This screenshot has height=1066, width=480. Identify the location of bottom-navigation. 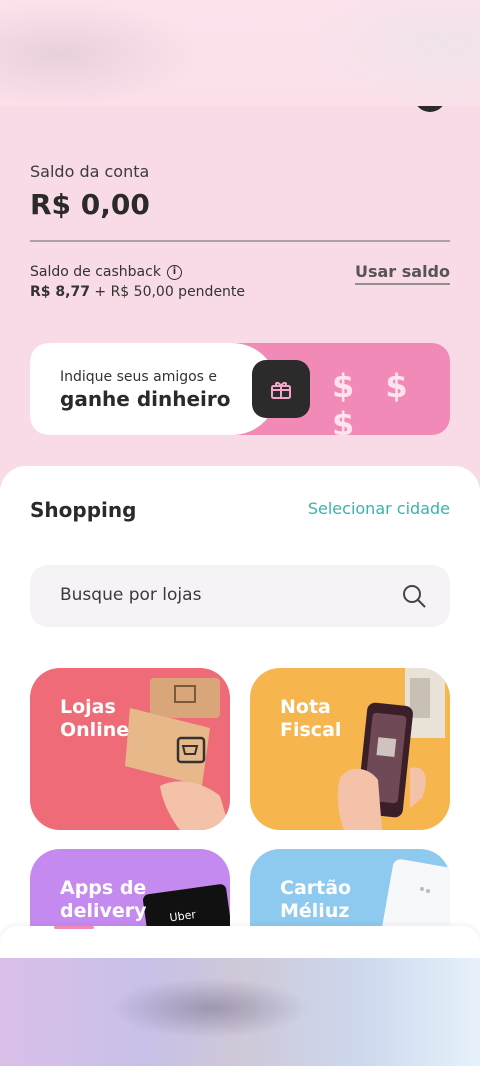
(240, 943).